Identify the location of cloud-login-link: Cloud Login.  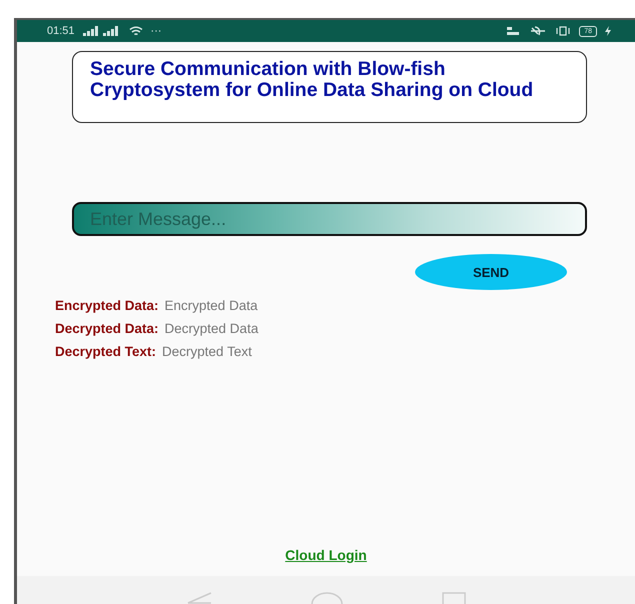
(326, 555).